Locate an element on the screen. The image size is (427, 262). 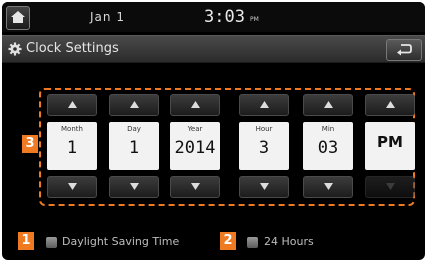
home-button is located at coordinates (18, 18).